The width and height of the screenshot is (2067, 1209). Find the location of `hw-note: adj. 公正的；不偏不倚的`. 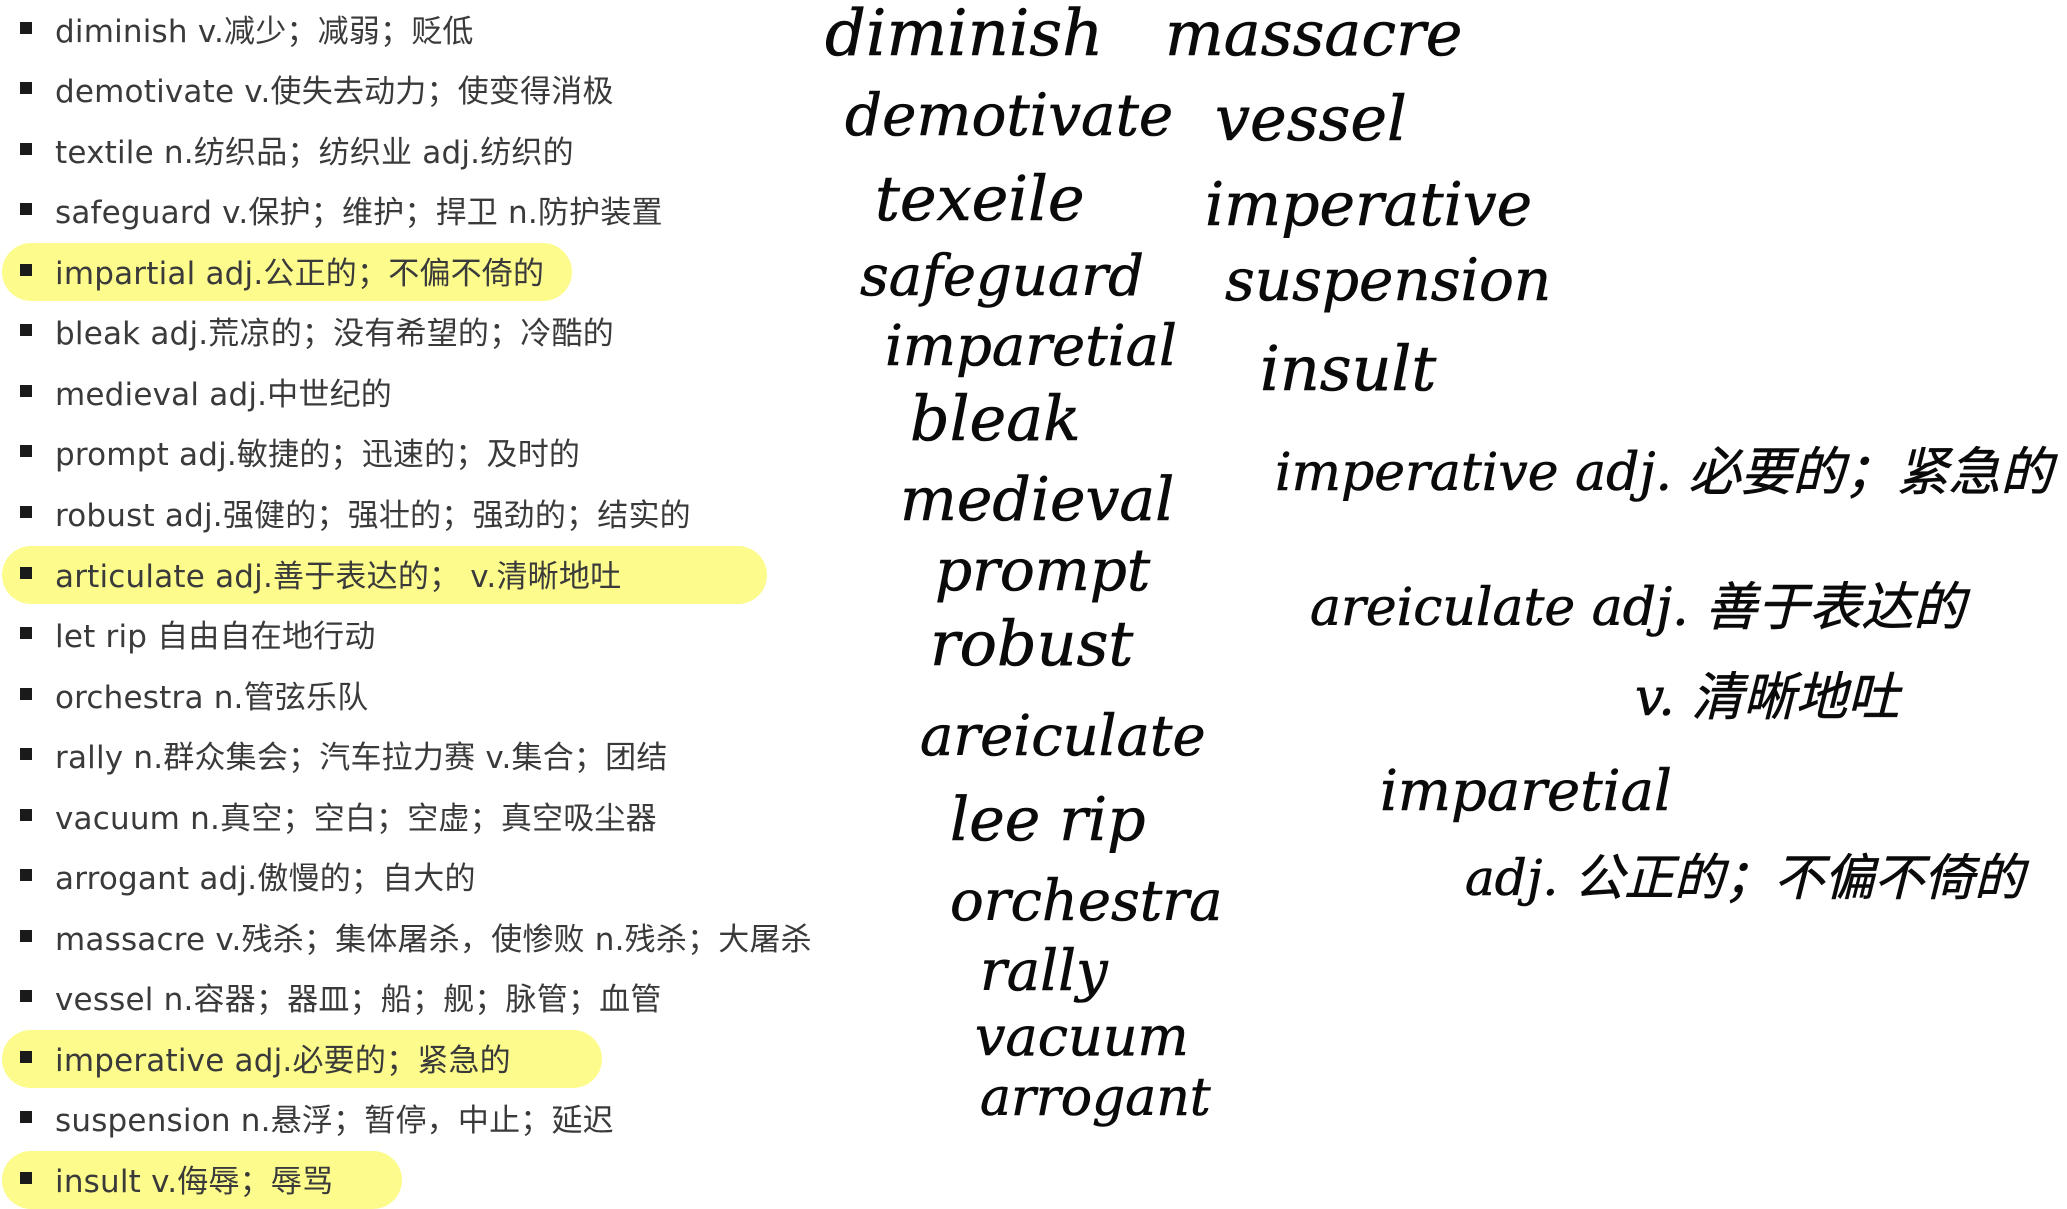

hw-note: adj. 公正的；不偏不倚的 is located at coordinates (1747, 878).